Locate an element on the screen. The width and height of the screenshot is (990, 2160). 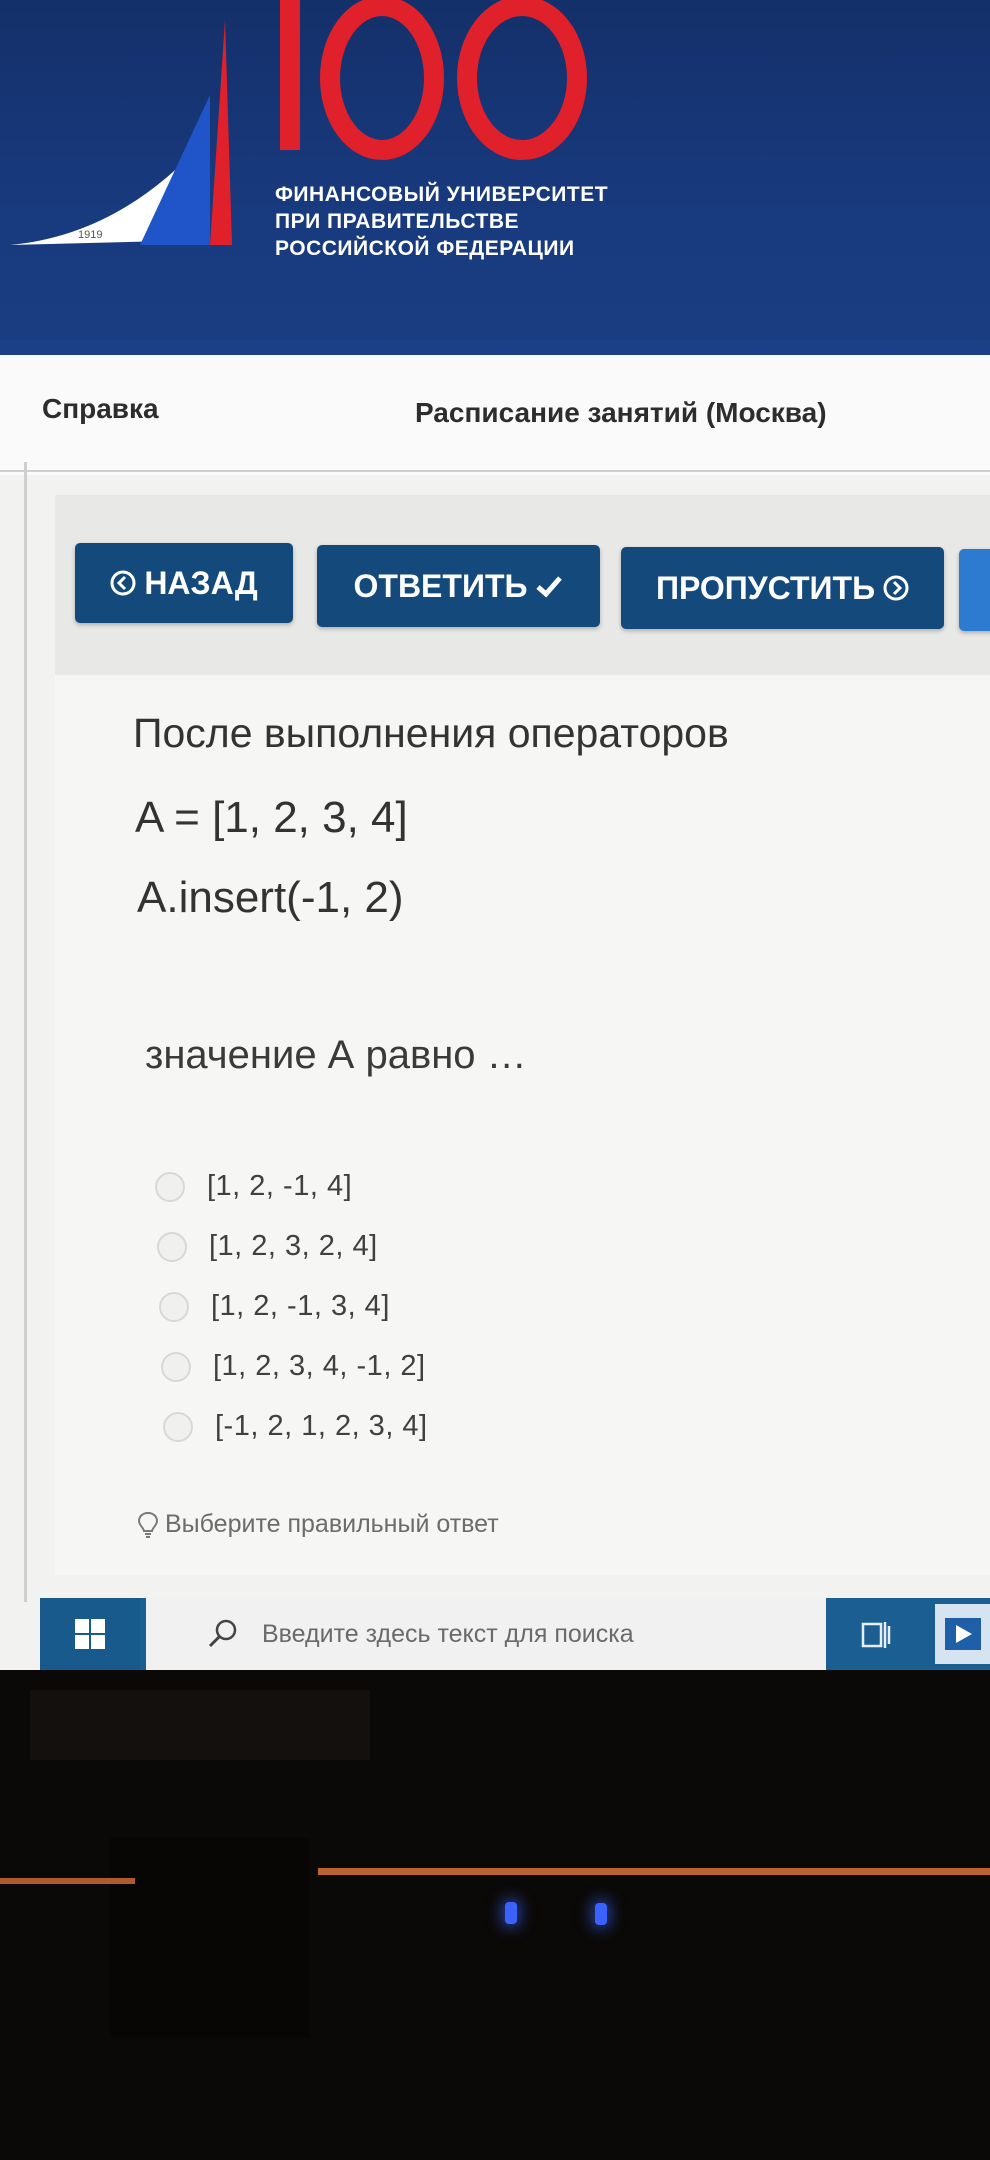
answer-option-4: [1, 2, 3, 4, -1, 2] is located at coordinates (293, 1366).